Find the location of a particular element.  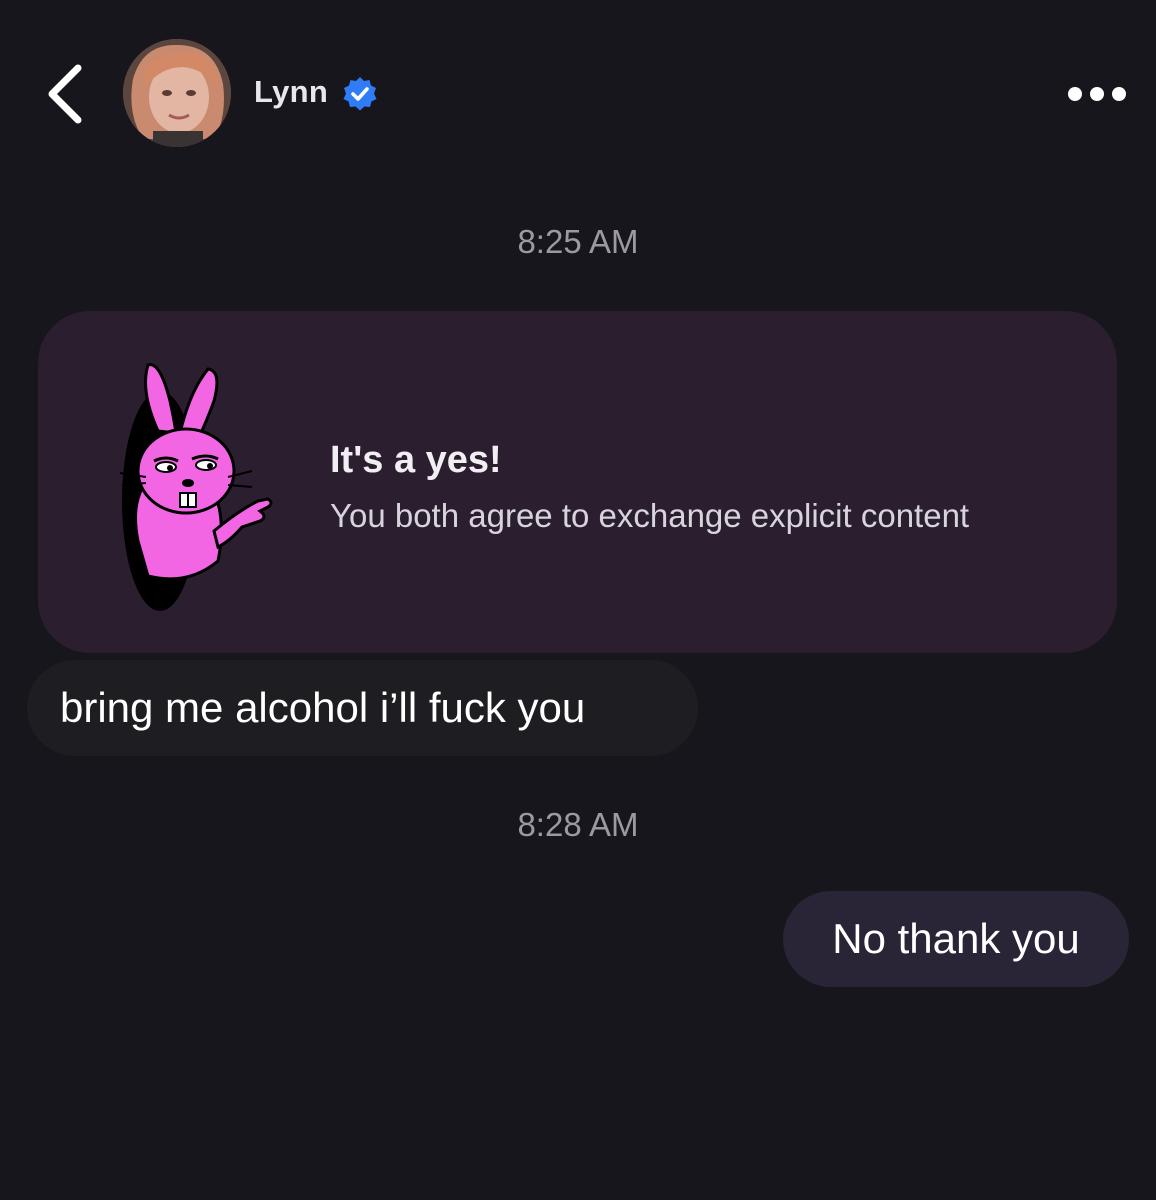

verified-badge-icon is located at coordinates (360, 94).